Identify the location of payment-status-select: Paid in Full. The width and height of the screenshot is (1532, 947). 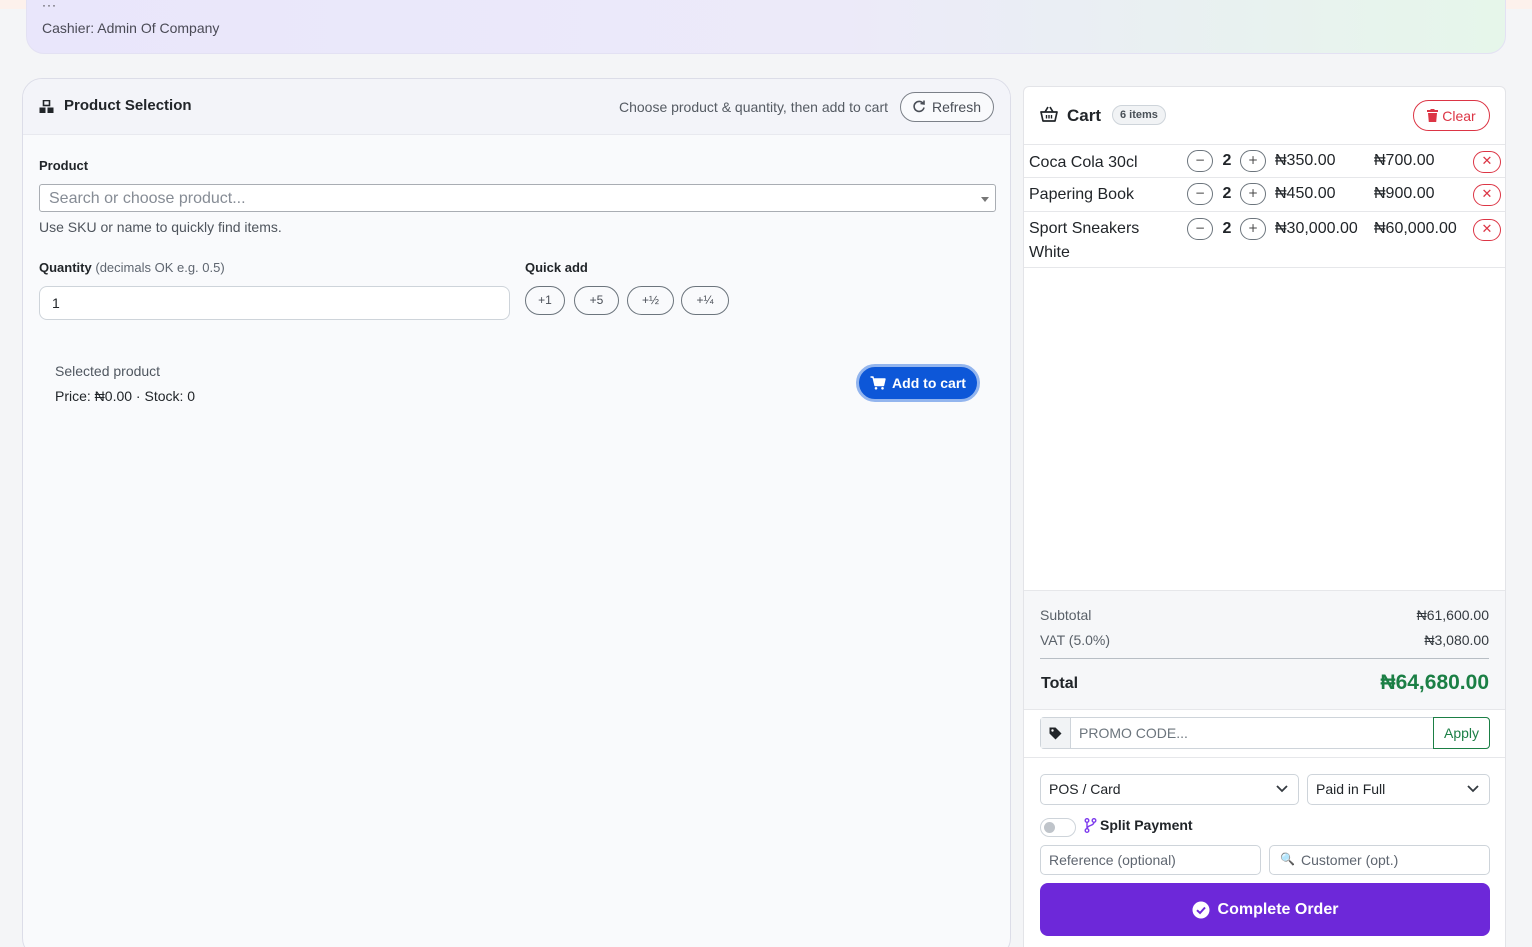
(1398, 789).